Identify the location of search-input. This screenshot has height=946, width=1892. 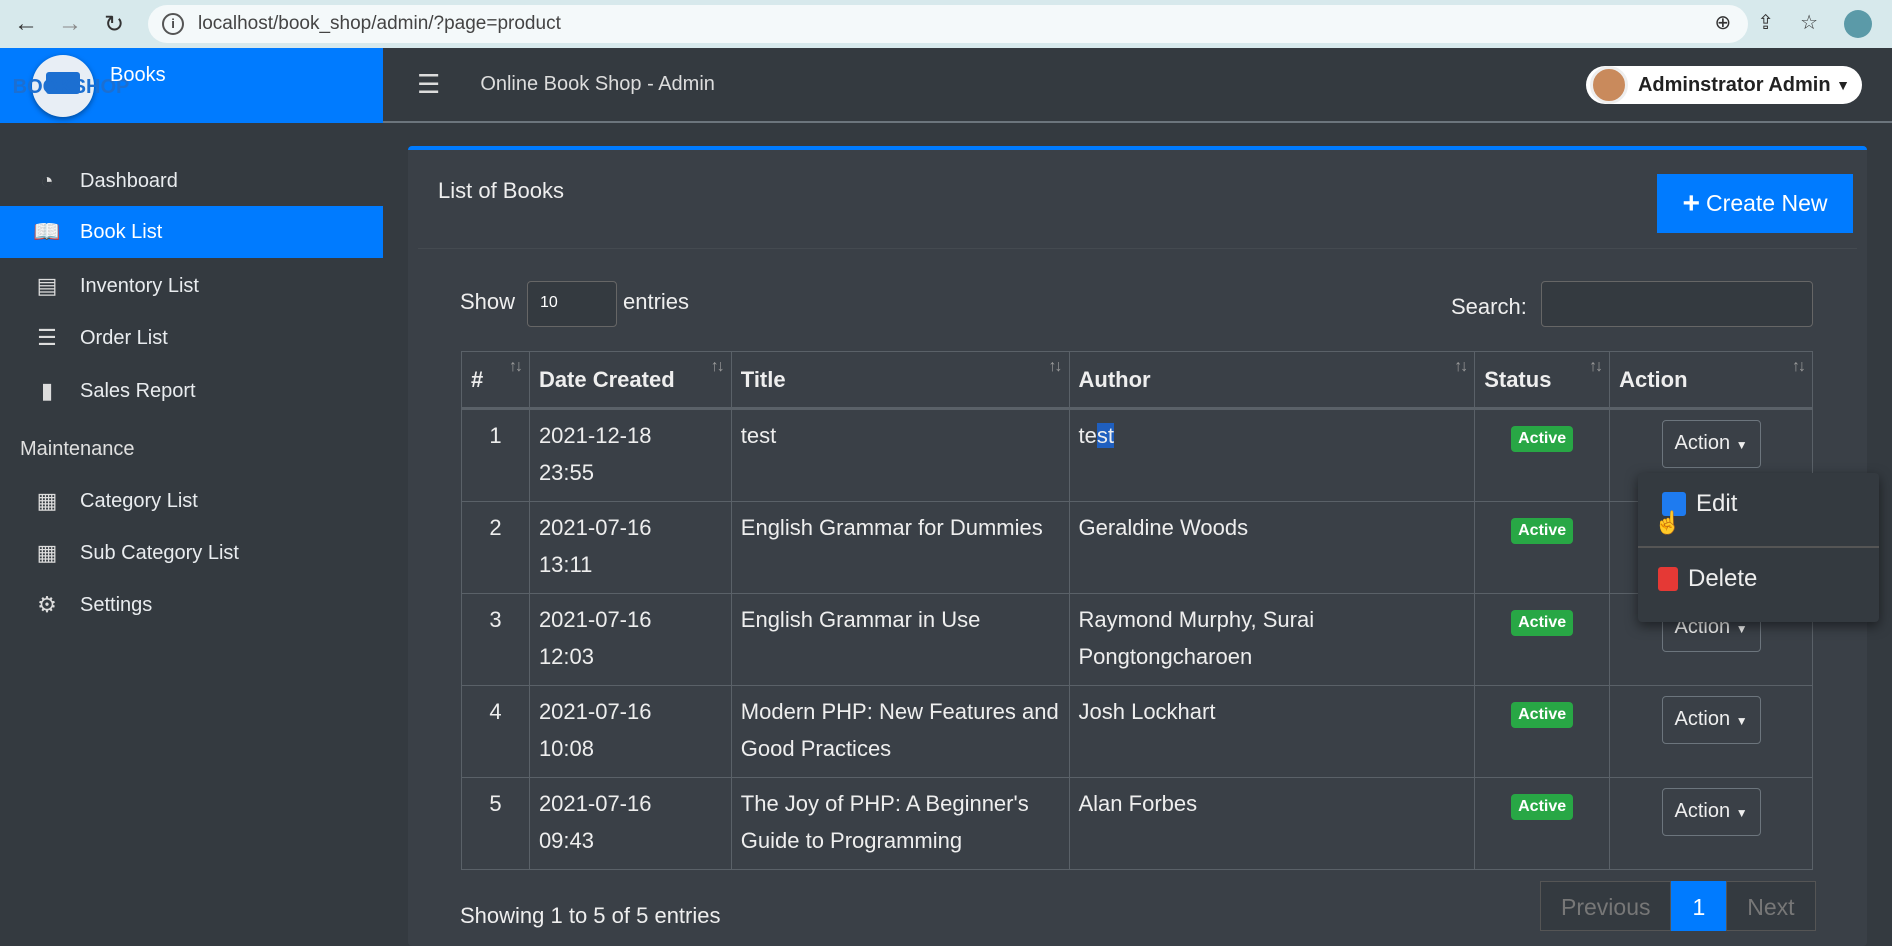
(1677, 304).